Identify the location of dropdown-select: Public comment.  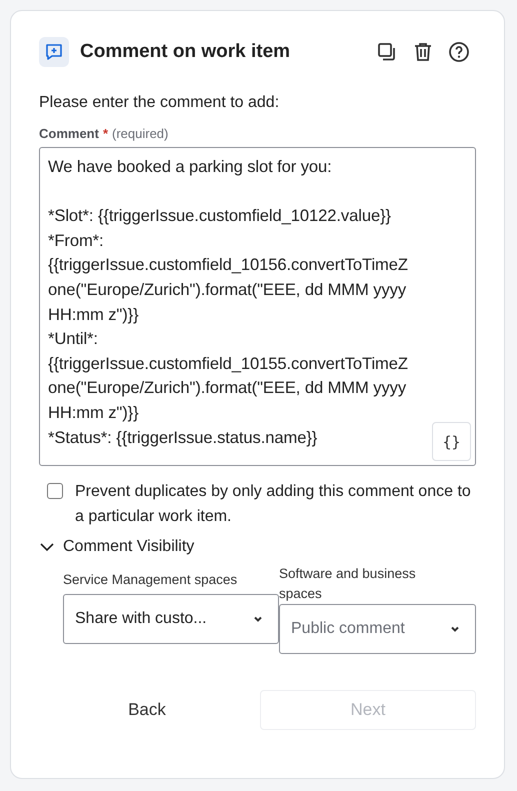
(377, 629).